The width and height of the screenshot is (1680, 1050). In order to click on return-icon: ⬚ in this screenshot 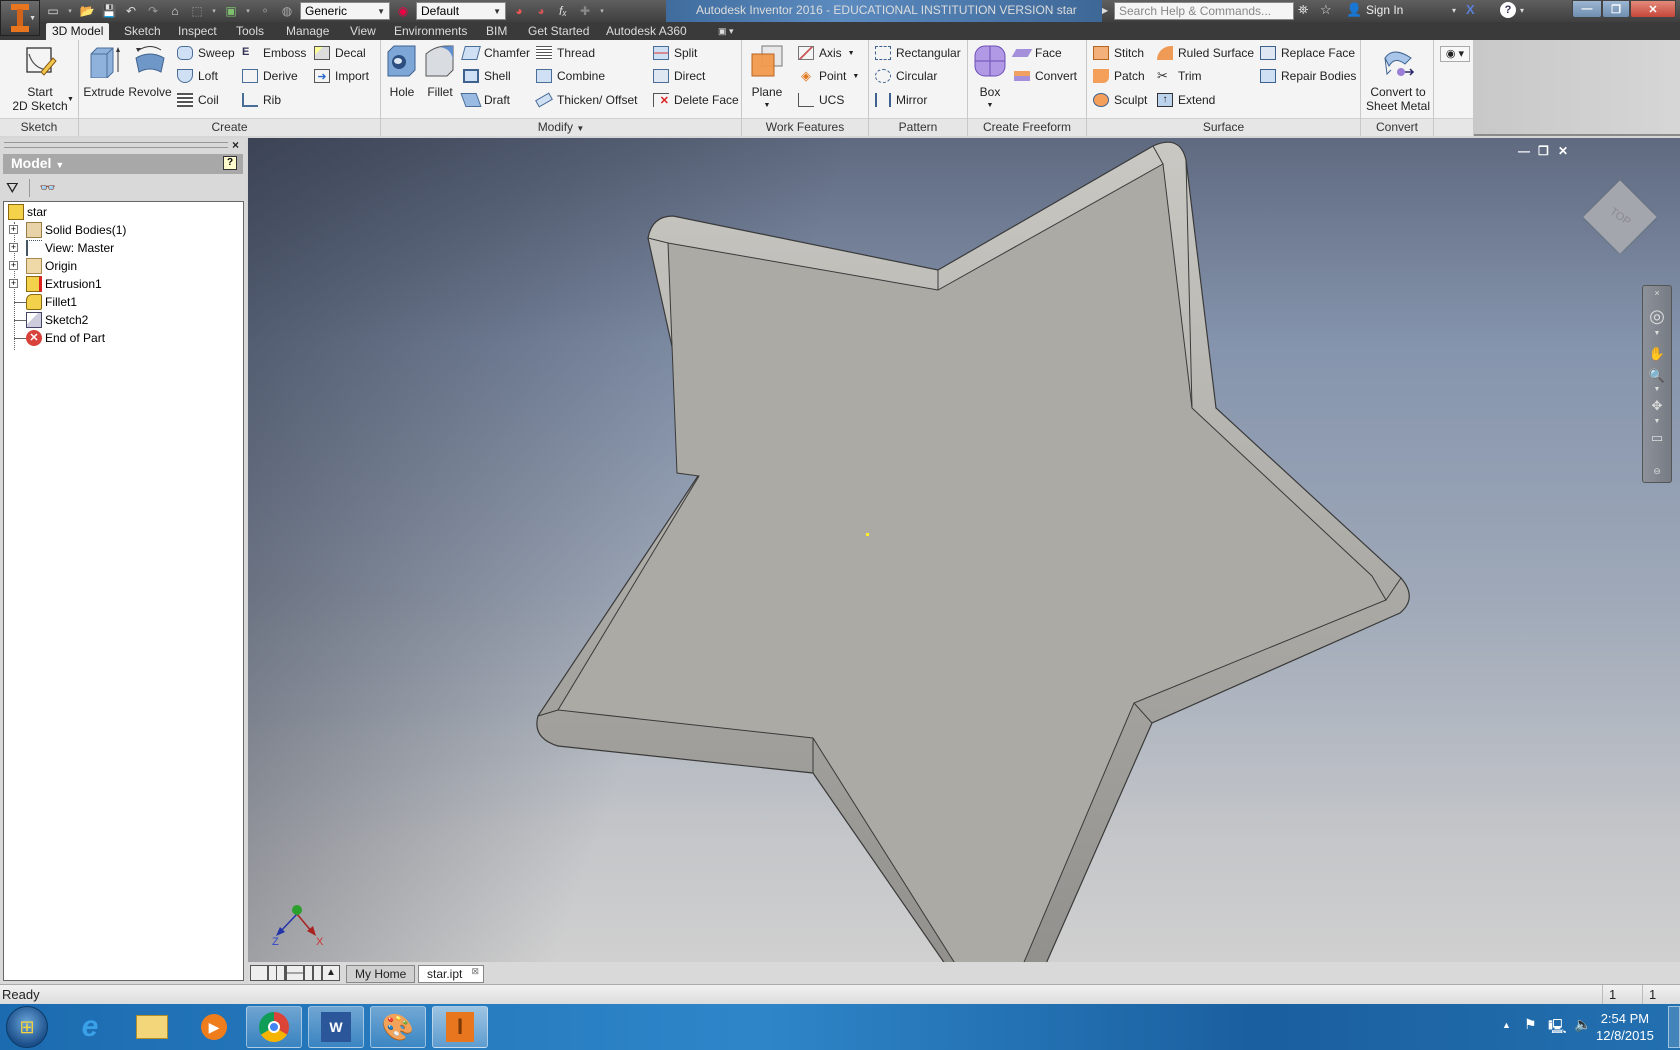, I will do `click(197, 11)`.